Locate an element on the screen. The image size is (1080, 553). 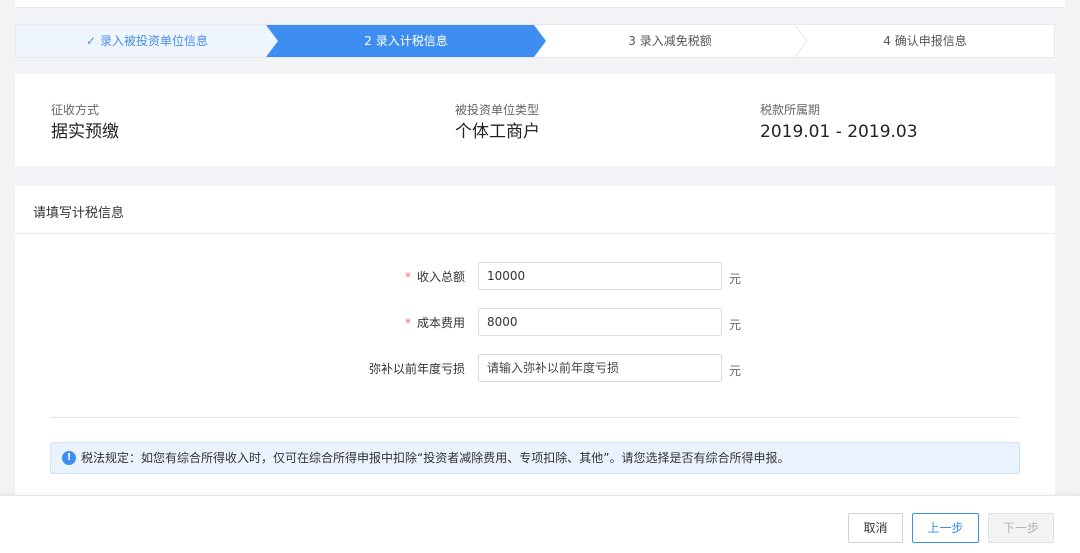
total-income-label: * 收入总额 is located at coordinates (434, 277).